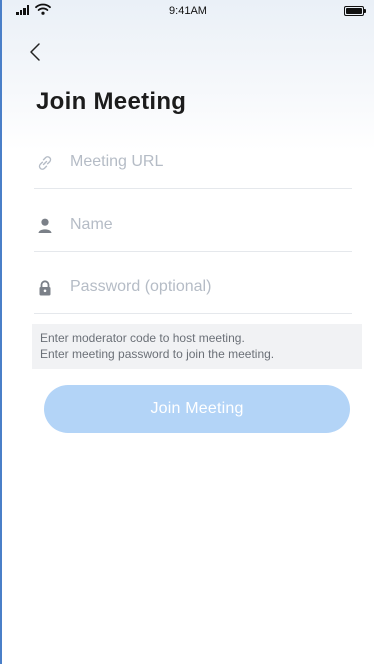 The width and height of the screenshot is (374, 664). Describe the element at coordinates (193, 163) in the screenshot. I see `meeting-url-field: Meeting URL` at that location.